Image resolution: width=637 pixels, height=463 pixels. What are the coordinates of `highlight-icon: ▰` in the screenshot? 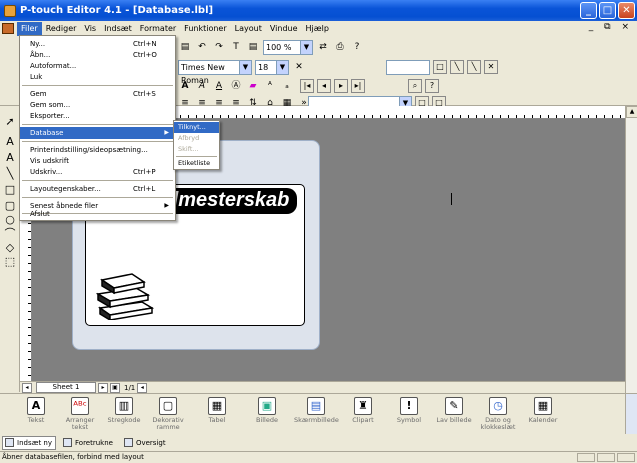 It's located at (253, 86).